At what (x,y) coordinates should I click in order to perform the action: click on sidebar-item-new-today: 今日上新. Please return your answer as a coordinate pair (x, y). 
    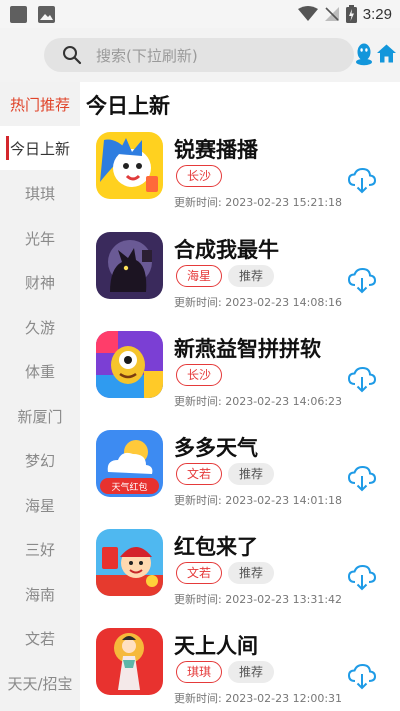
    Looking at the image, I should click on (40, 148).